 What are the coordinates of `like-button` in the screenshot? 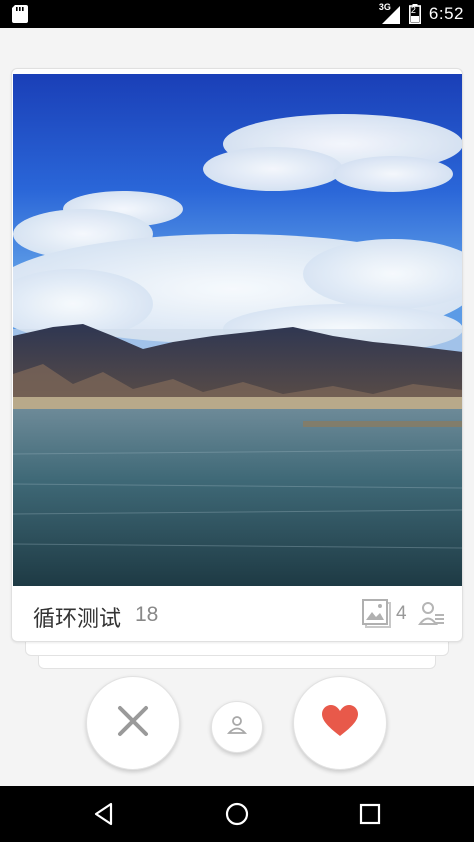 It's located at (340, 723).